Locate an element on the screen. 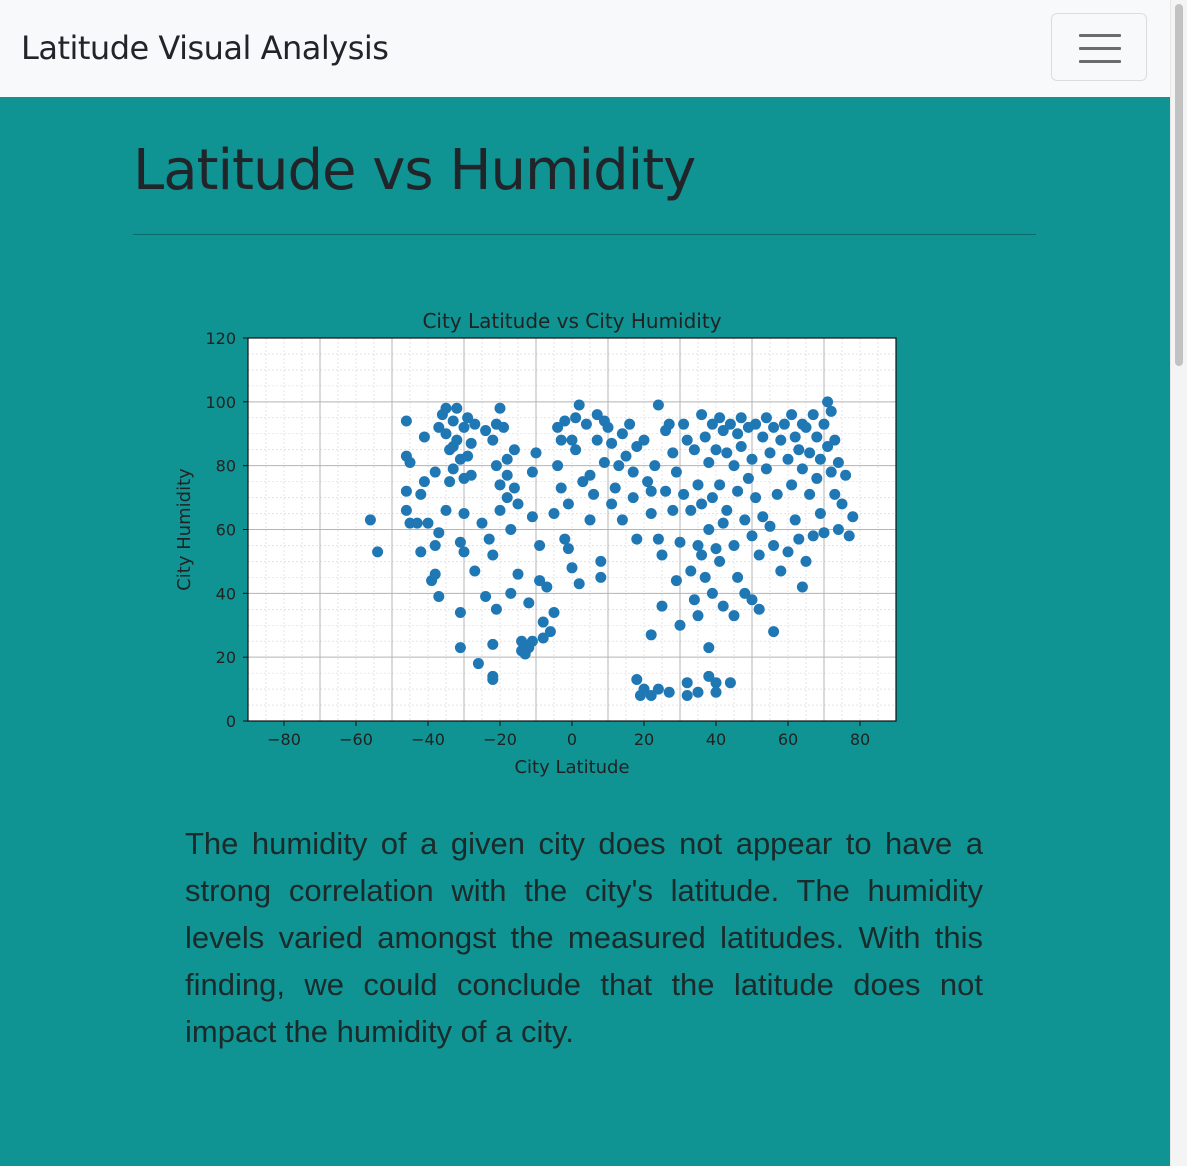 Image resolution: width=1187 pixels, height=1166 pixels. y-tick-label: 100 is located at coordinates (220, 402).